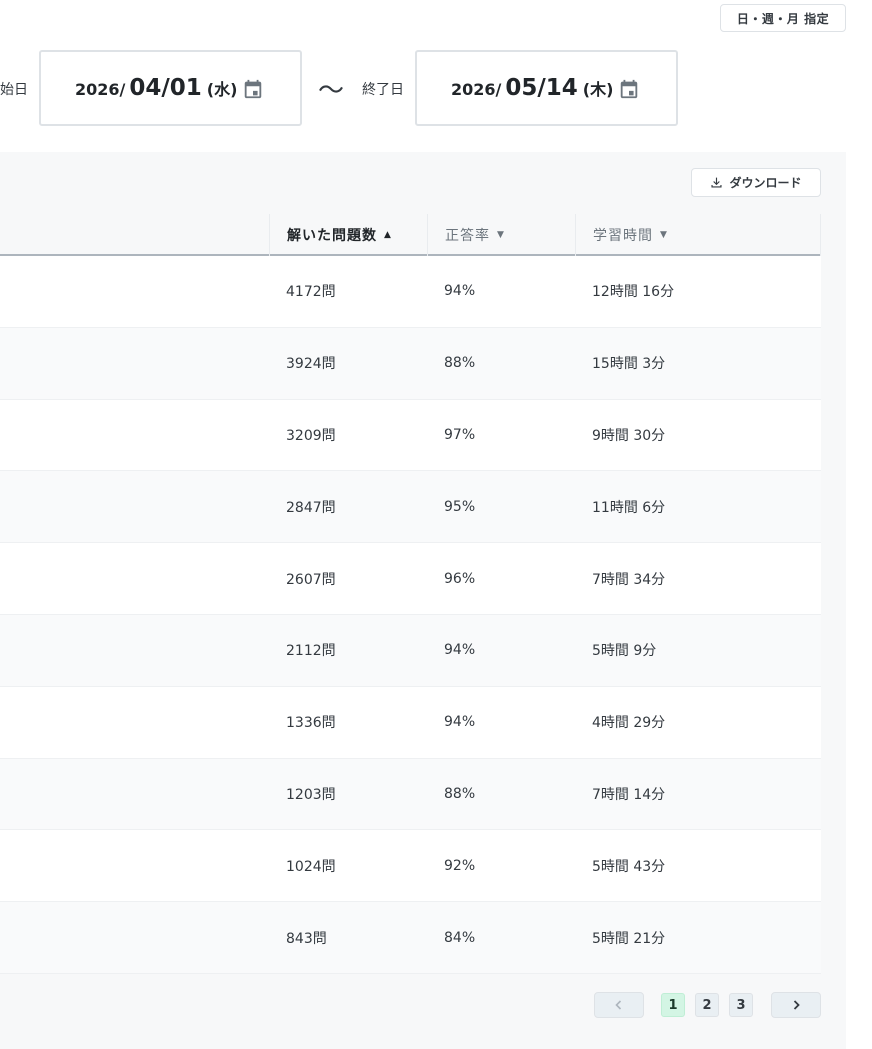 Image resolution: width=872 pixels, height=1049 pixels. What do you see at coordinates (629, 364) in the screenshot?
I see `study-time: 15時間 3分` at bounding box center [629, 364].